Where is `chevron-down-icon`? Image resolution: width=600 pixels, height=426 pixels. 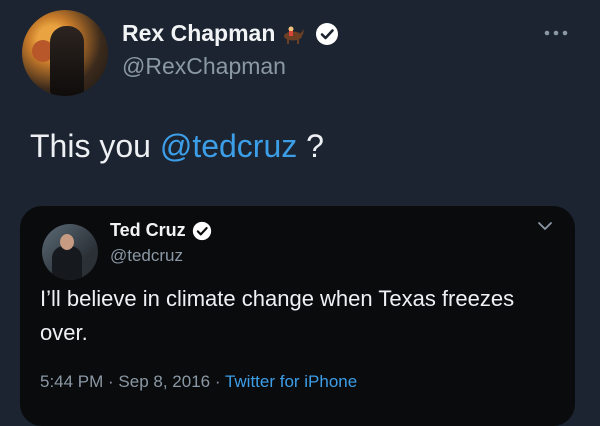 chevron-down-icon is located at coordinates (545, 224).